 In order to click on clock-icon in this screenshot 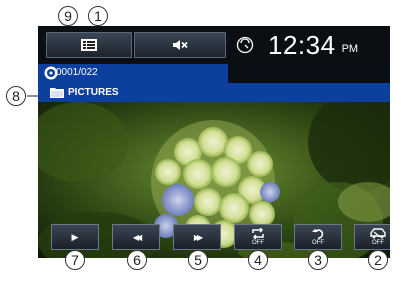, I will do `click(245, 45)`.